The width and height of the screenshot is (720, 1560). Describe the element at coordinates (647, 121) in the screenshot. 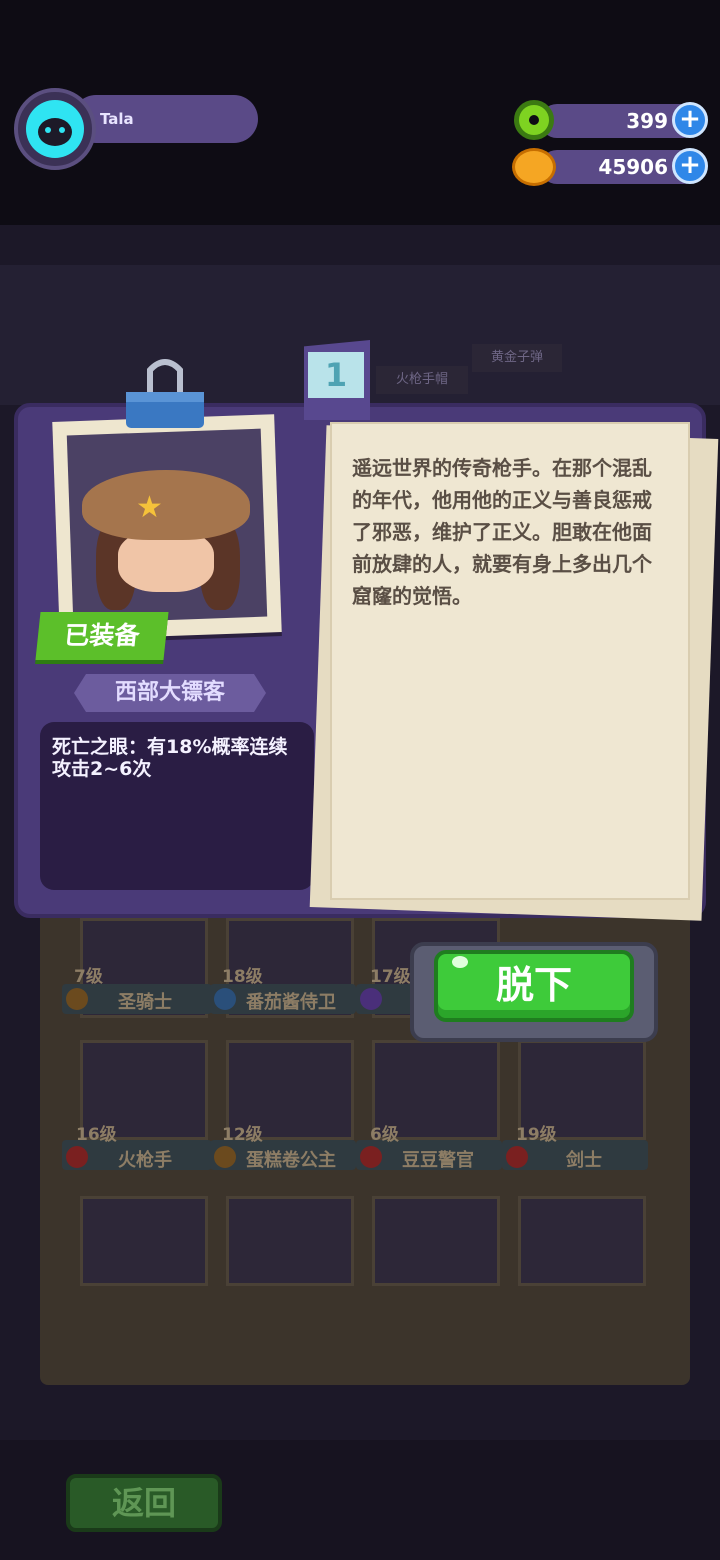

I see `gem-count: 399` at that location.